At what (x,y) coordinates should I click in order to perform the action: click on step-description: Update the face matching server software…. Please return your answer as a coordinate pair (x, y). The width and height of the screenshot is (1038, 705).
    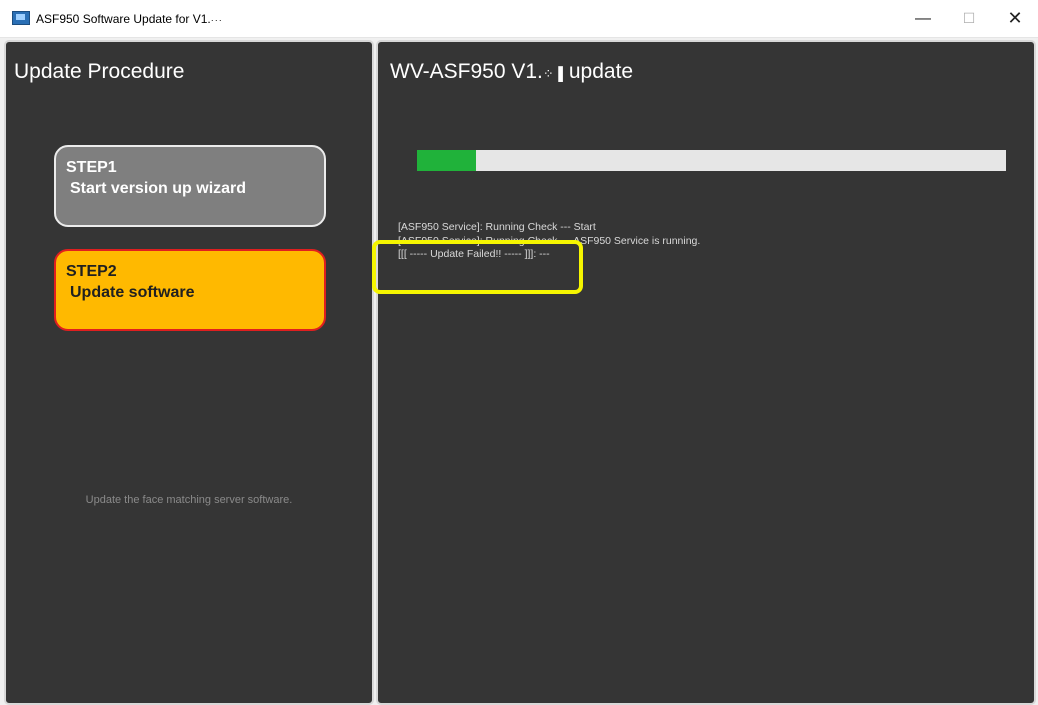
    Looking at the image, I should click on (189, 500).